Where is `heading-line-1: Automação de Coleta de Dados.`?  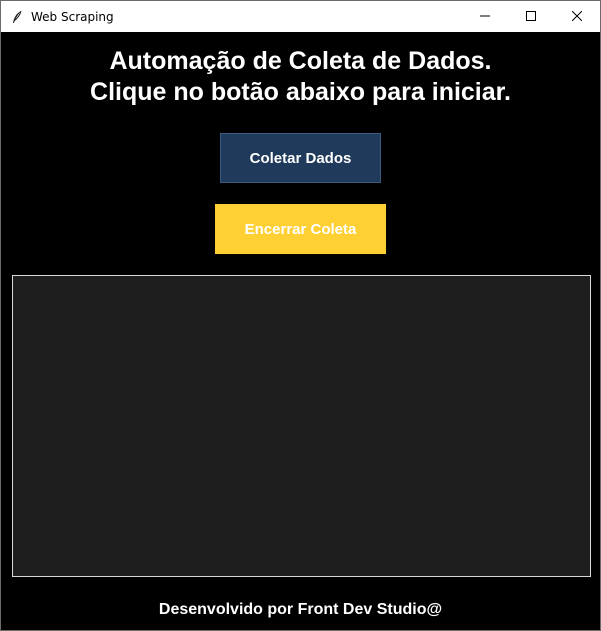
heading-line-1: Automação de Coleta de Dados. is located at coordinates (300, 61).